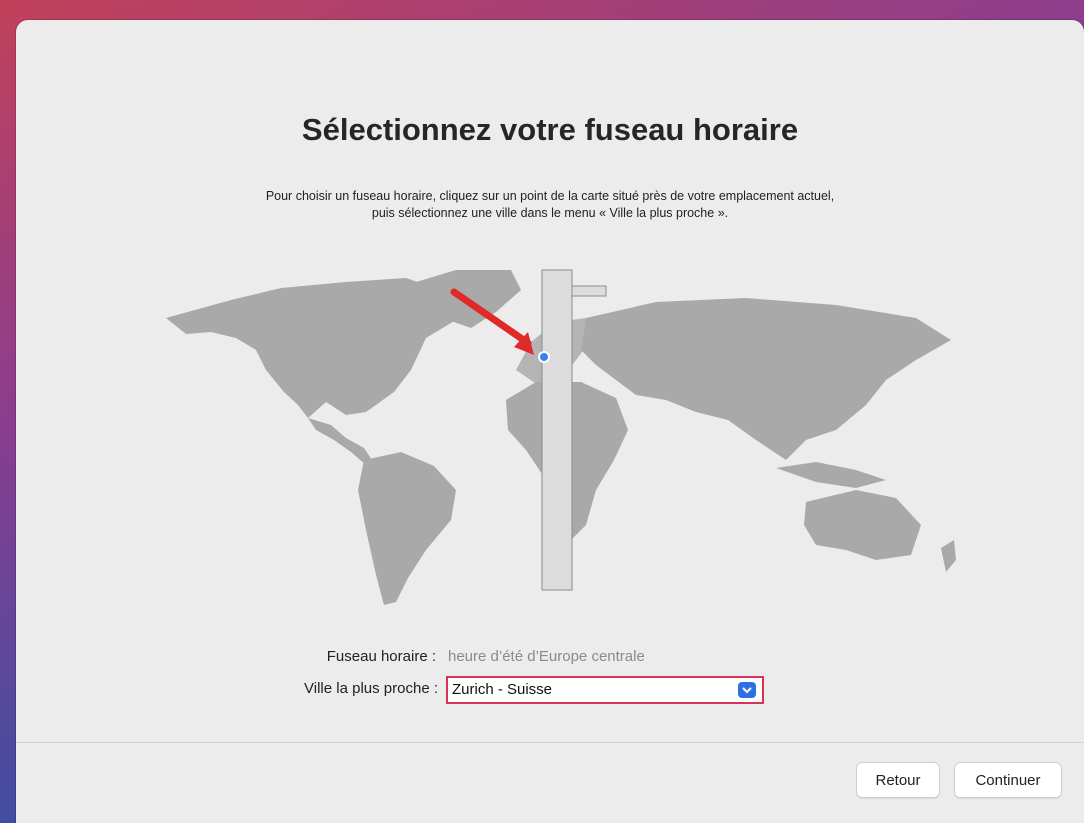 This screenshot has height=823, width=1084. Describe the element at coordinates (747, 690) in the screenshot. I see `chevron-down-icon` at that location.